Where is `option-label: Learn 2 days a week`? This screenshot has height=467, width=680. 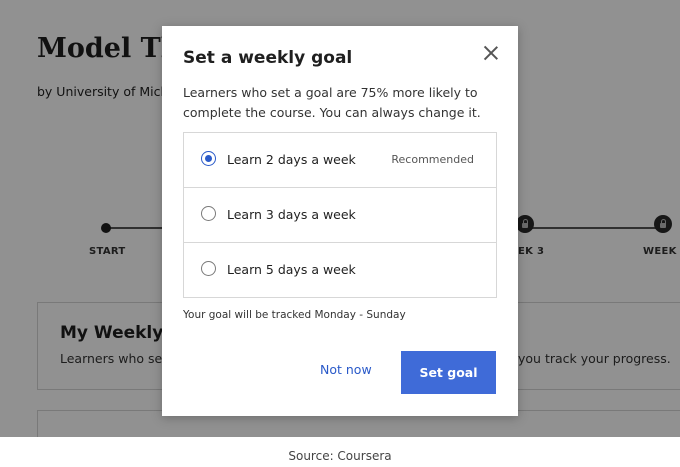
option-label: Learn 2 days a week is located at coordinates (291, 159).